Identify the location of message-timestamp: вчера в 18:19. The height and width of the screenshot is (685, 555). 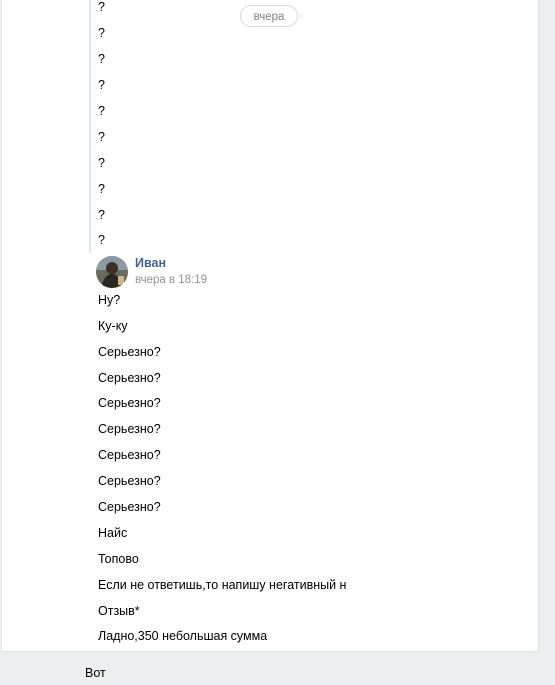
(171, 280).